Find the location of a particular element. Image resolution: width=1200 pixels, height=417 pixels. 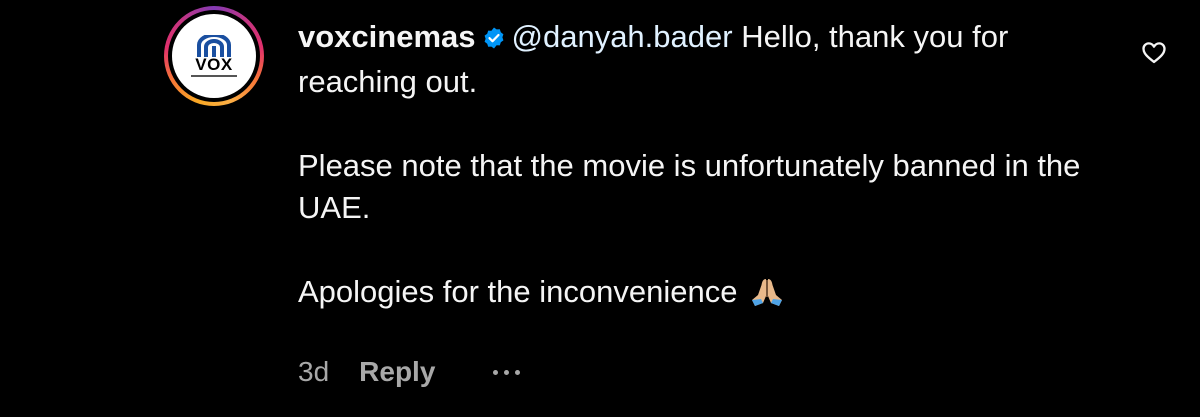

reply-button: Reply is located at coordinates (397, 372).